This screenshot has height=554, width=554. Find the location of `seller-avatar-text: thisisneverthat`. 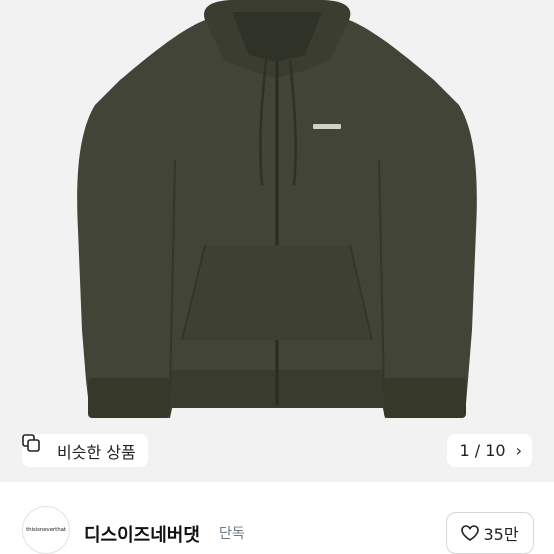

seller-avatar-text: thisisneverthat is located at coordinates (46, 530).